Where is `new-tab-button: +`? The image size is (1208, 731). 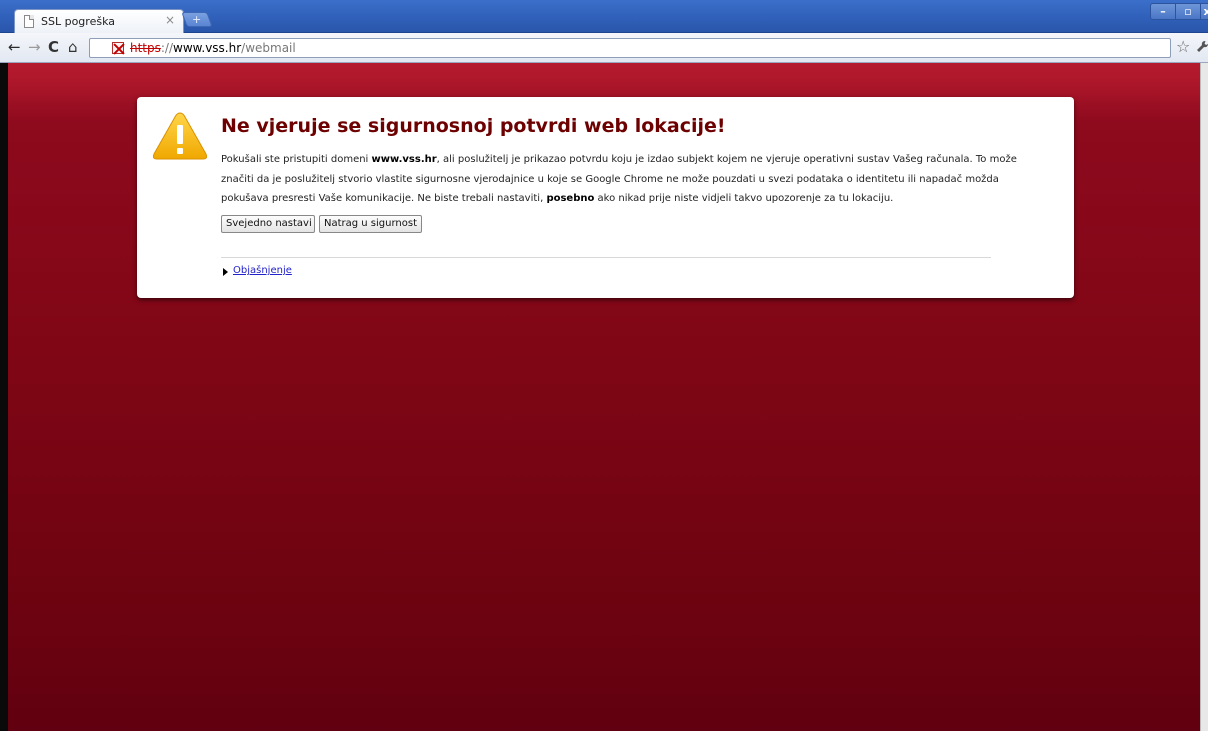
new-tab-button: + is located at coordinates (197, 19).